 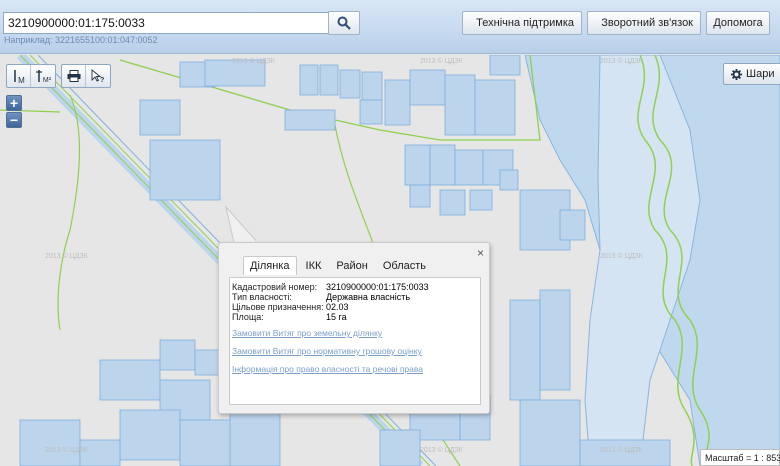 I want to click on print-button, so click(x=74, y=76).